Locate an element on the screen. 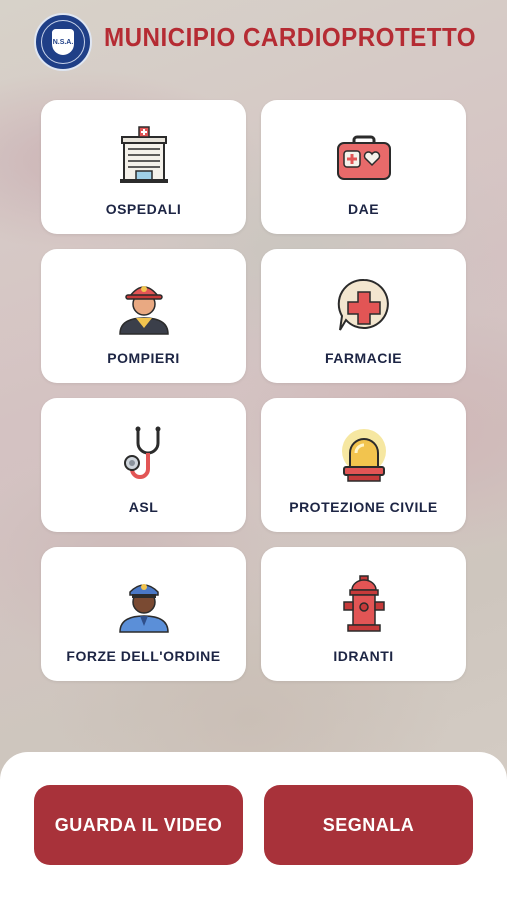 The width and height of the screenshot is (507, 900). fire-hydrant-icon is located at coordinates (363, 603).